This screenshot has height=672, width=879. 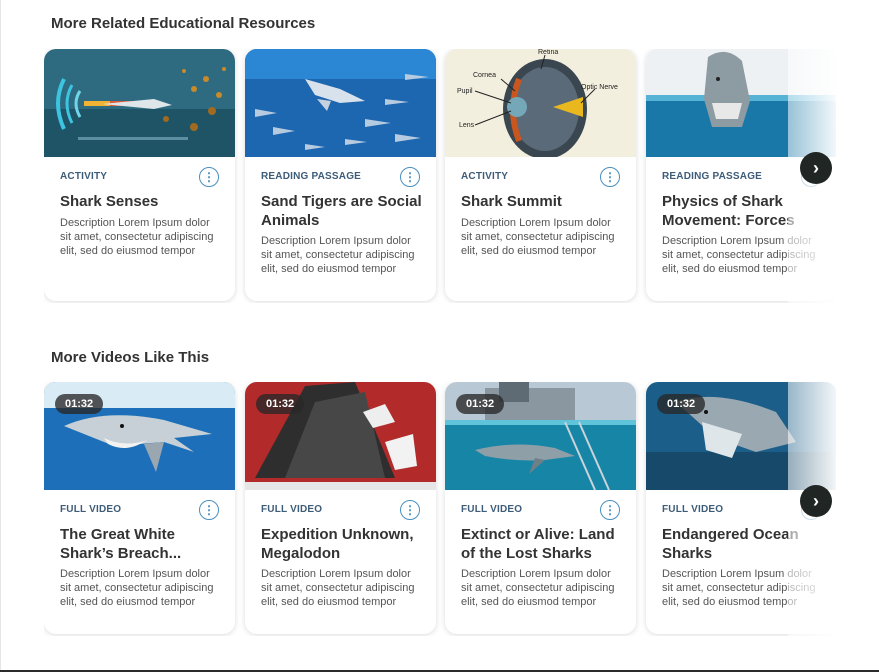 What do you see at coordinates (130, 357) in the screenshot?
I see `section-title: More Videos Like This` at bounding box center [130, 357].